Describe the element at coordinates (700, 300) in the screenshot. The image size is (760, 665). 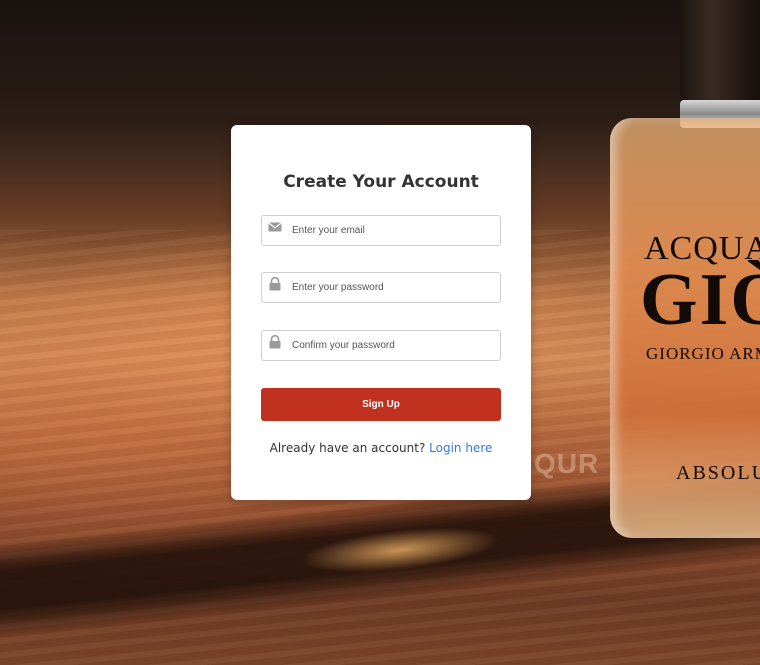
I see `bottle-label-line: GIÒ` at that location.